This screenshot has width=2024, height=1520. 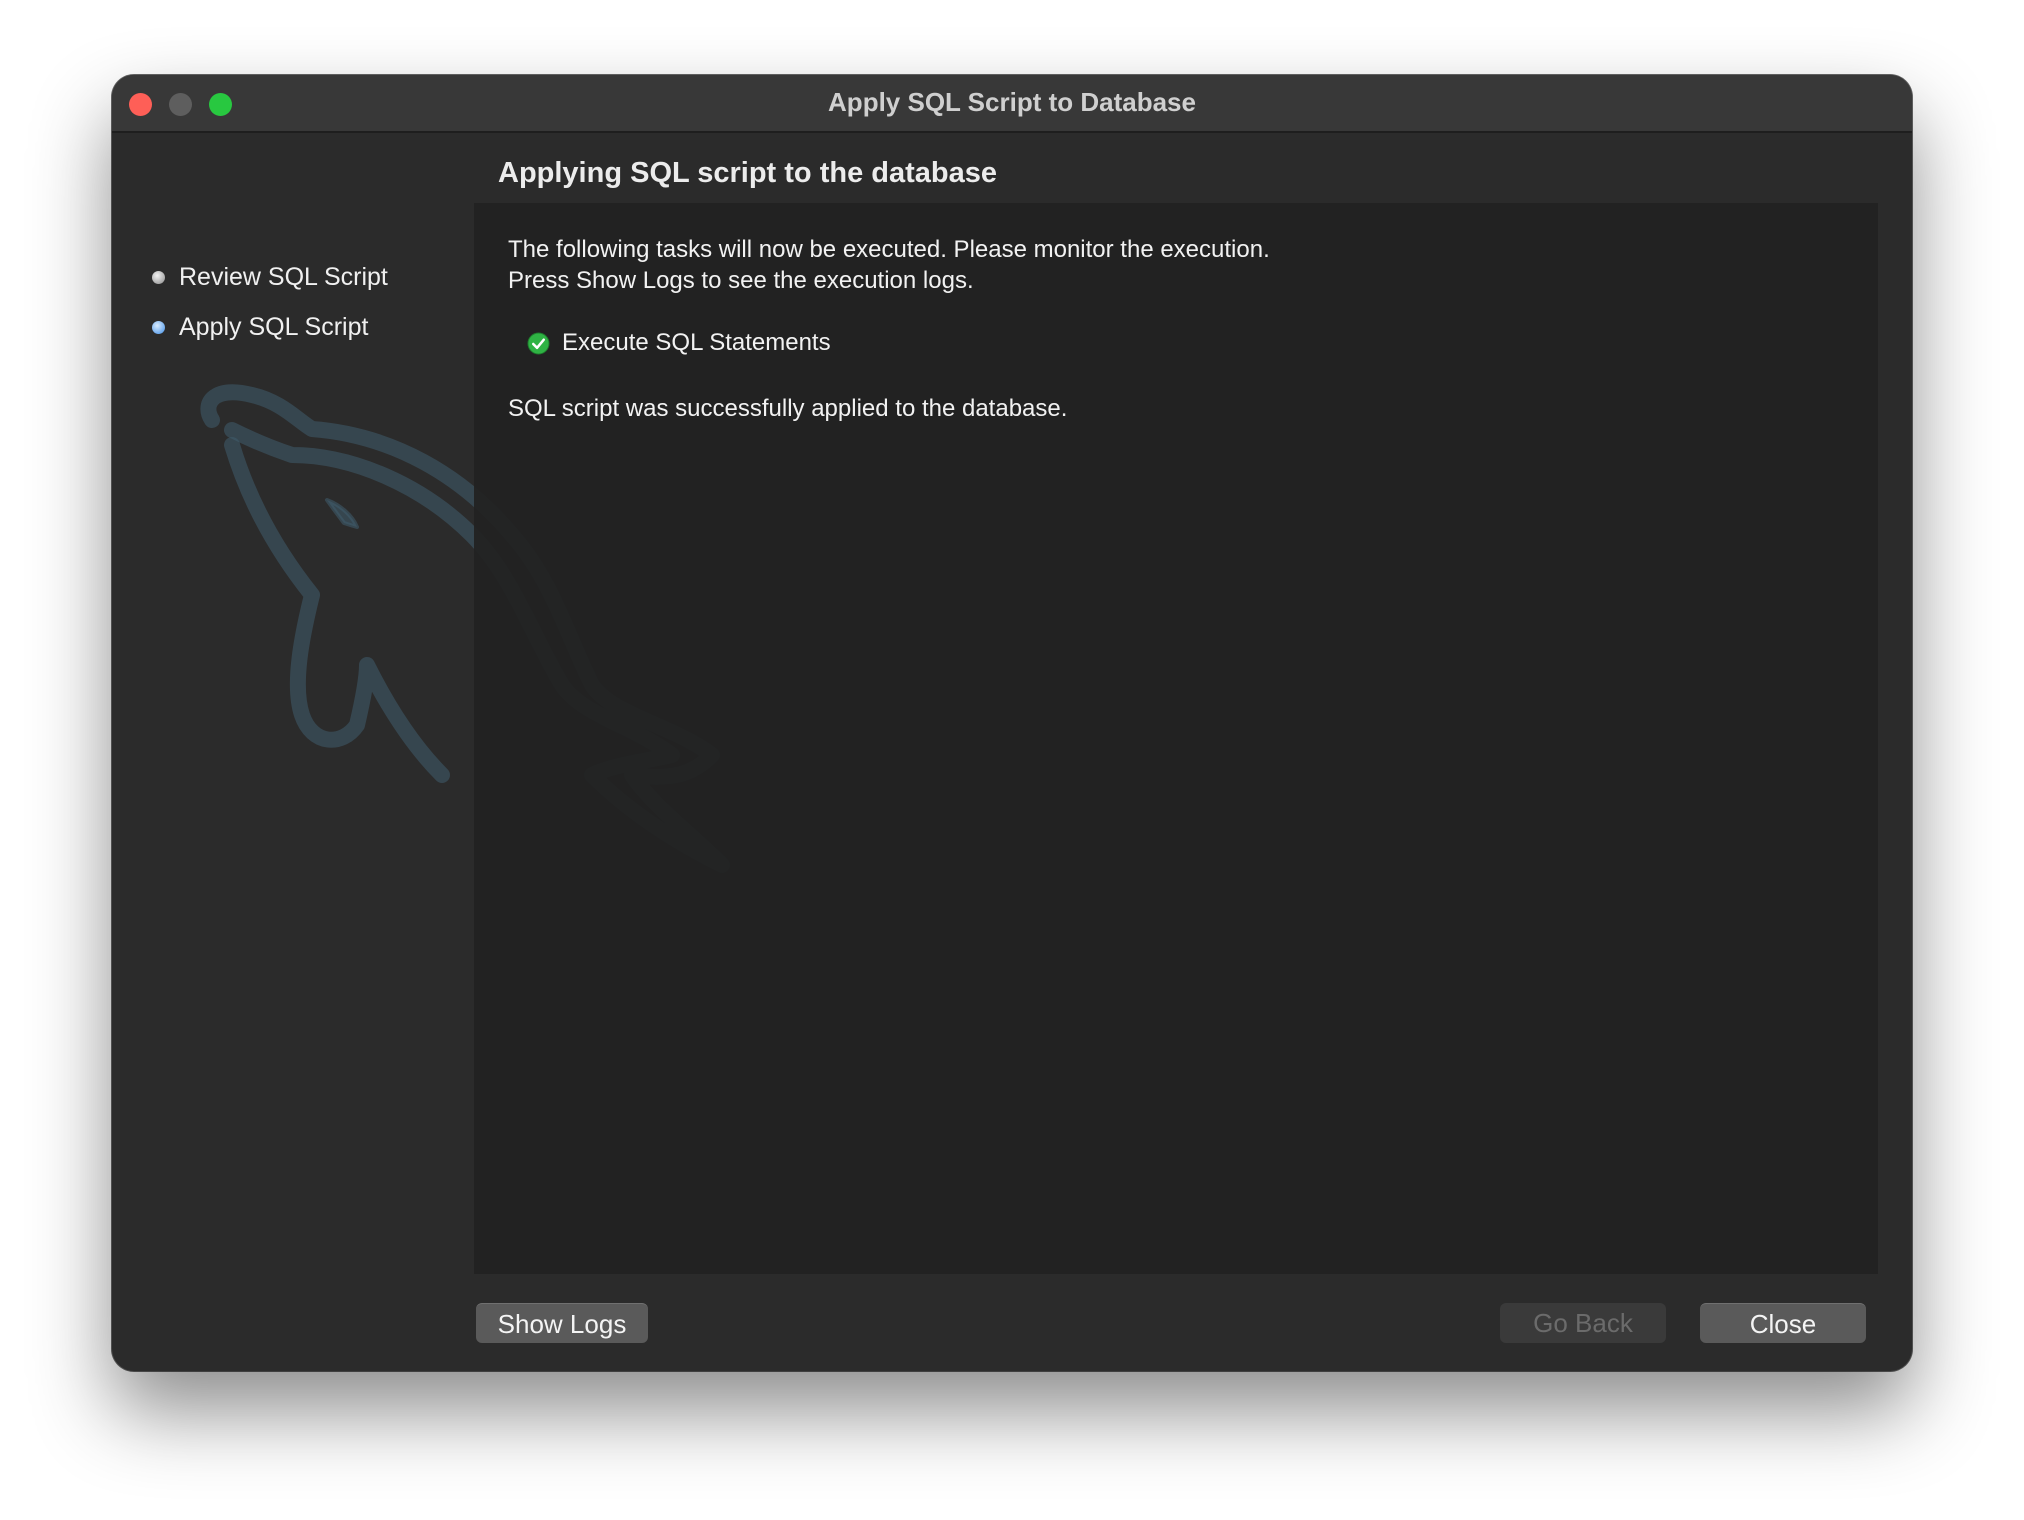 I want to click on step-label: Review SQL Script, so click(x=283, y=277).